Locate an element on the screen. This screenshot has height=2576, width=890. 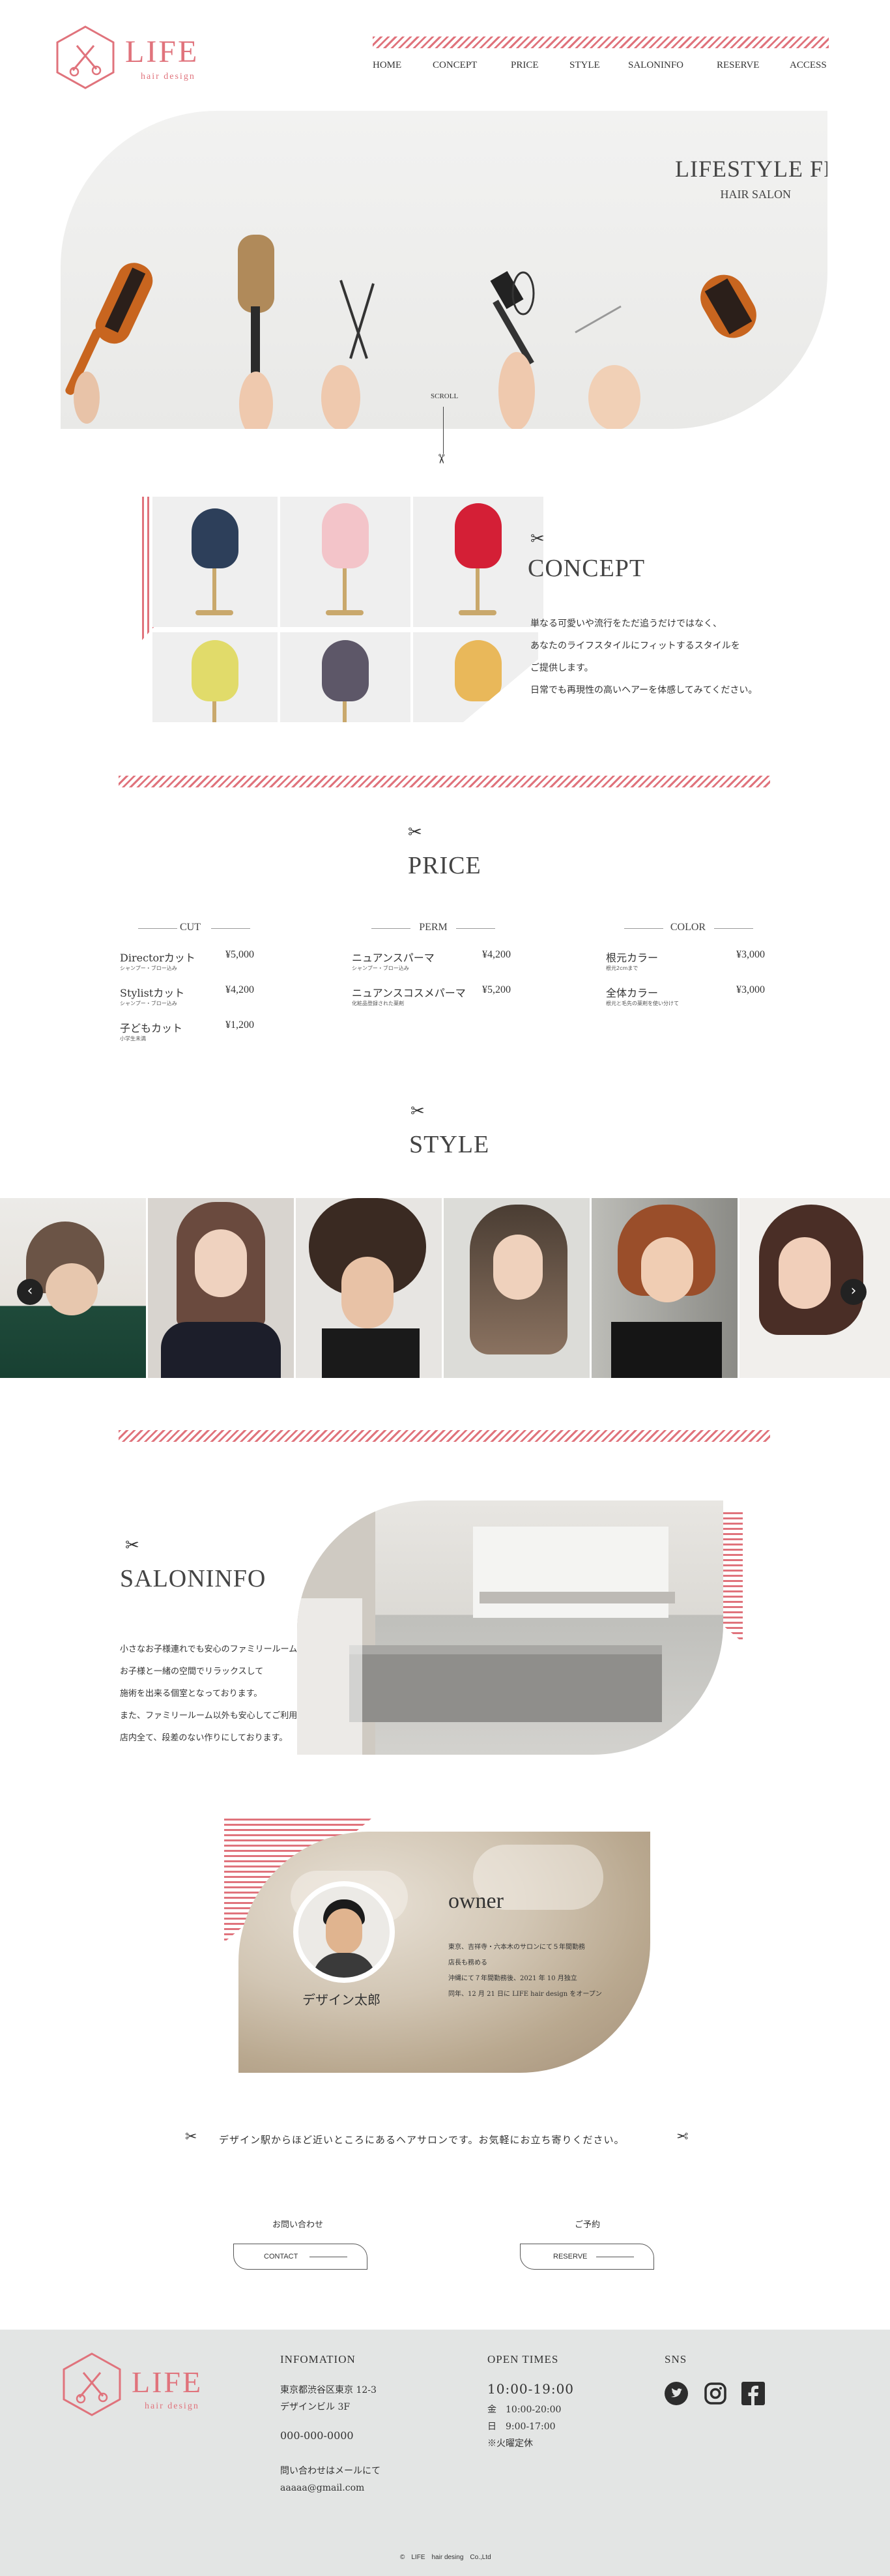
header-stripe is located at coordinates (601, 42).